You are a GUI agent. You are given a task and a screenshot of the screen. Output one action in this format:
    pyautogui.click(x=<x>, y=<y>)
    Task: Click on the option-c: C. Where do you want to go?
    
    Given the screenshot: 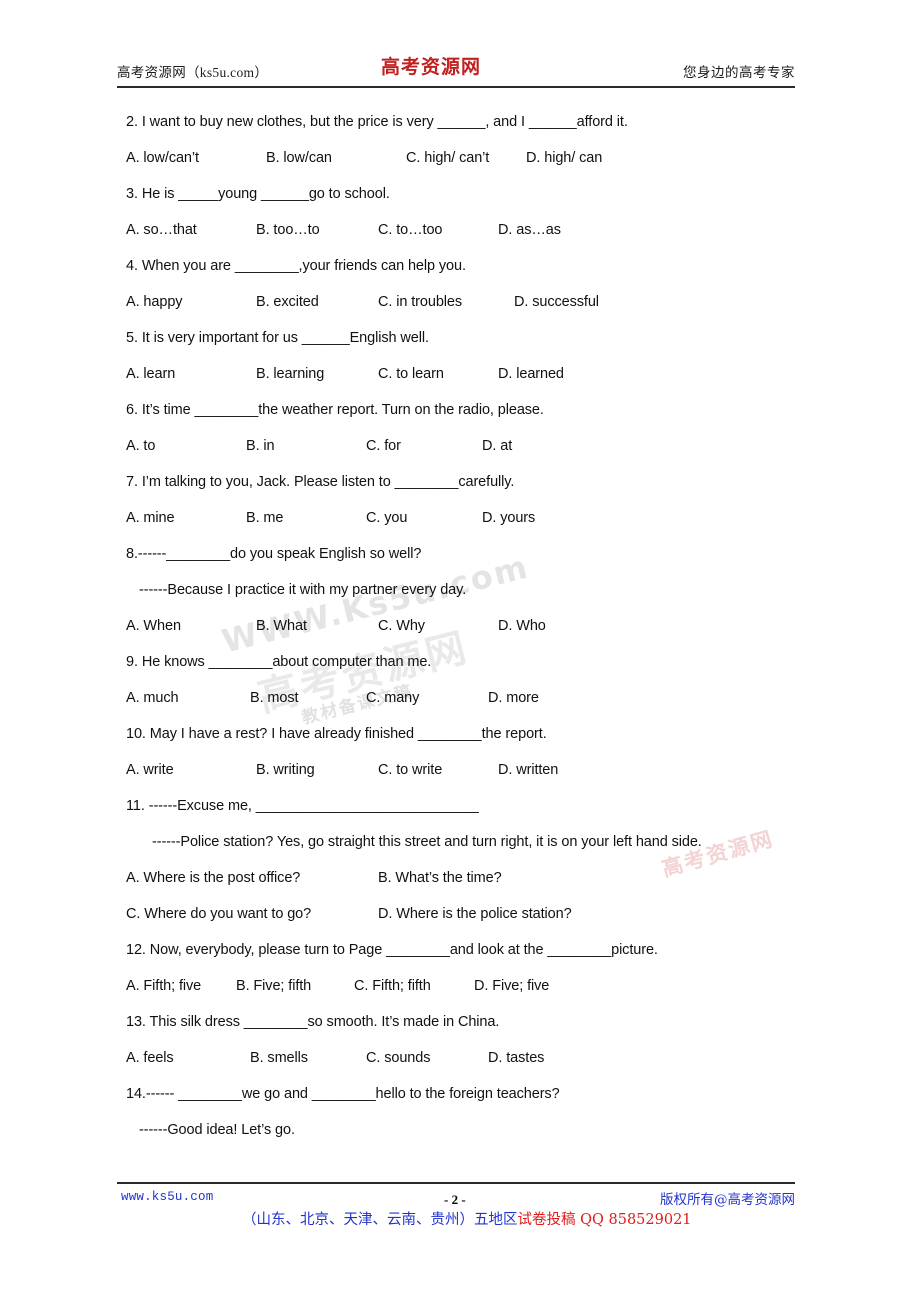 What is the action you would take?
    pyautogui.click(x=218, y=914)
    